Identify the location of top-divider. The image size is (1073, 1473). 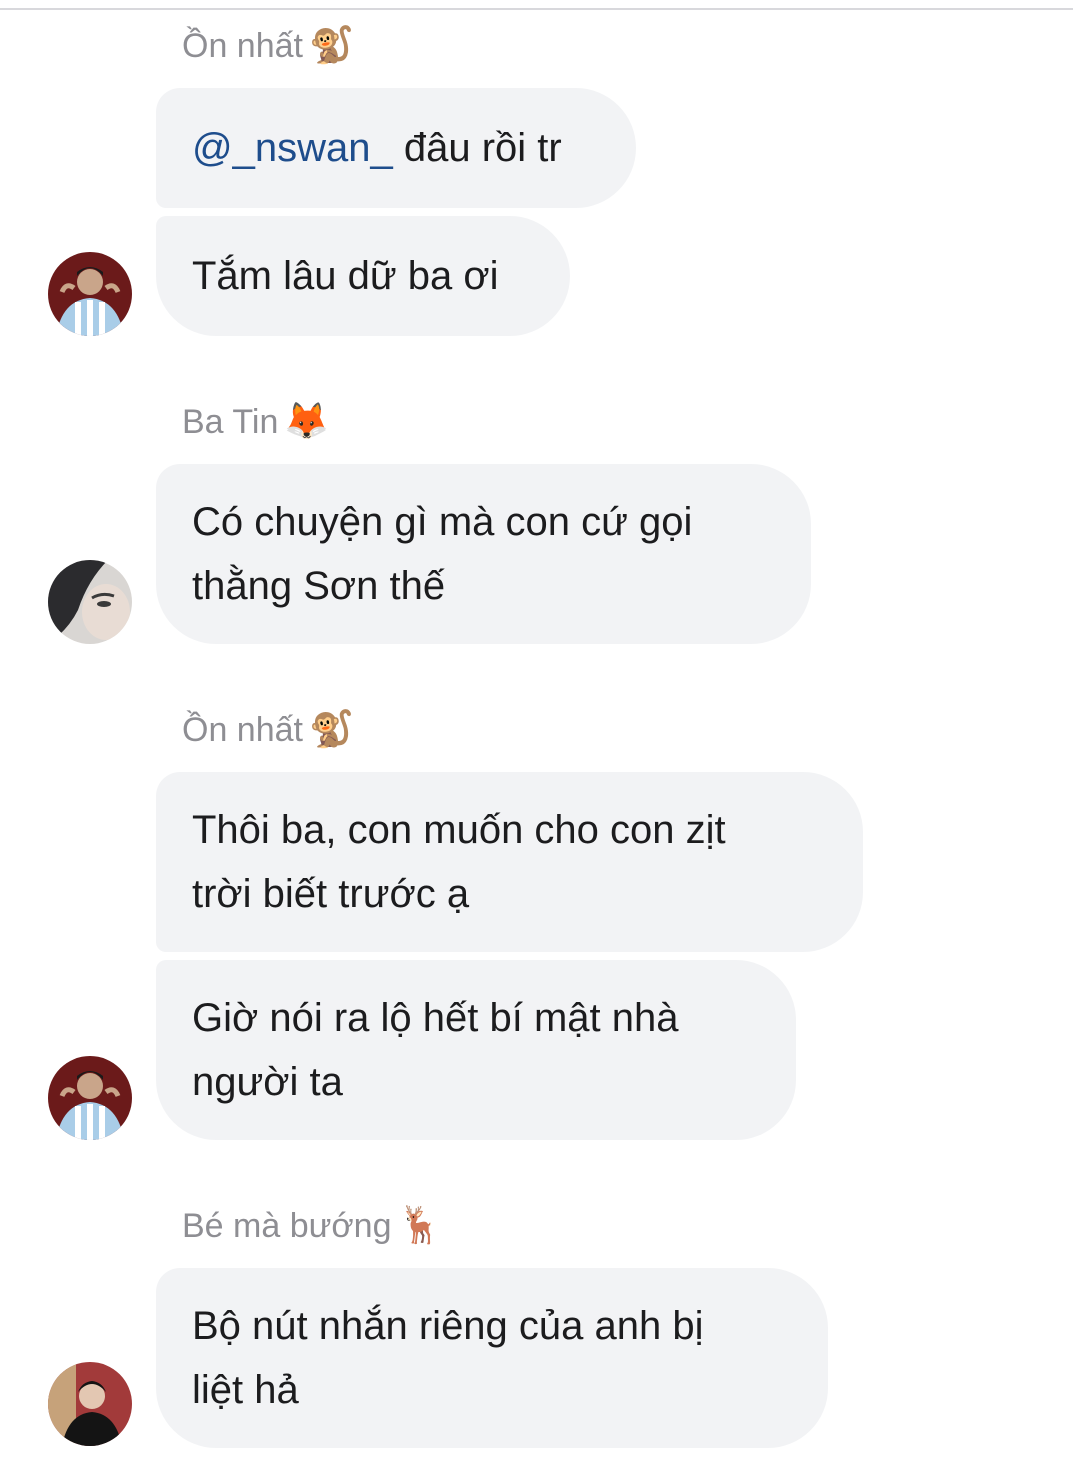
(536, 9).